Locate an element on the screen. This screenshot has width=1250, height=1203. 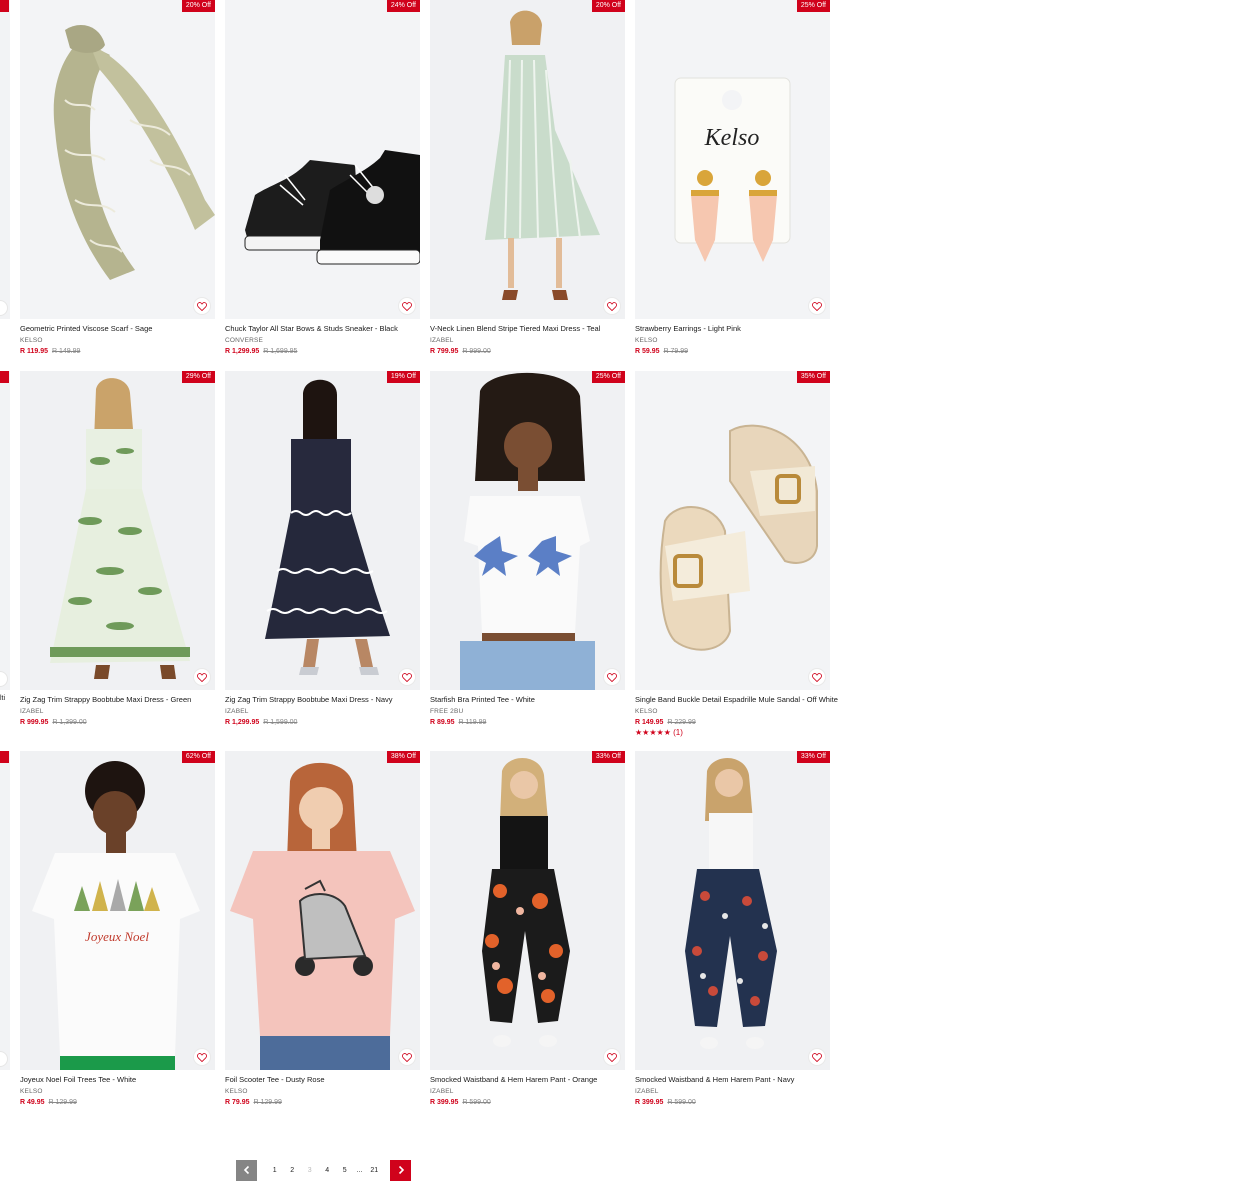
discount-badge: 33% Off is located at coordinates (608, 757).